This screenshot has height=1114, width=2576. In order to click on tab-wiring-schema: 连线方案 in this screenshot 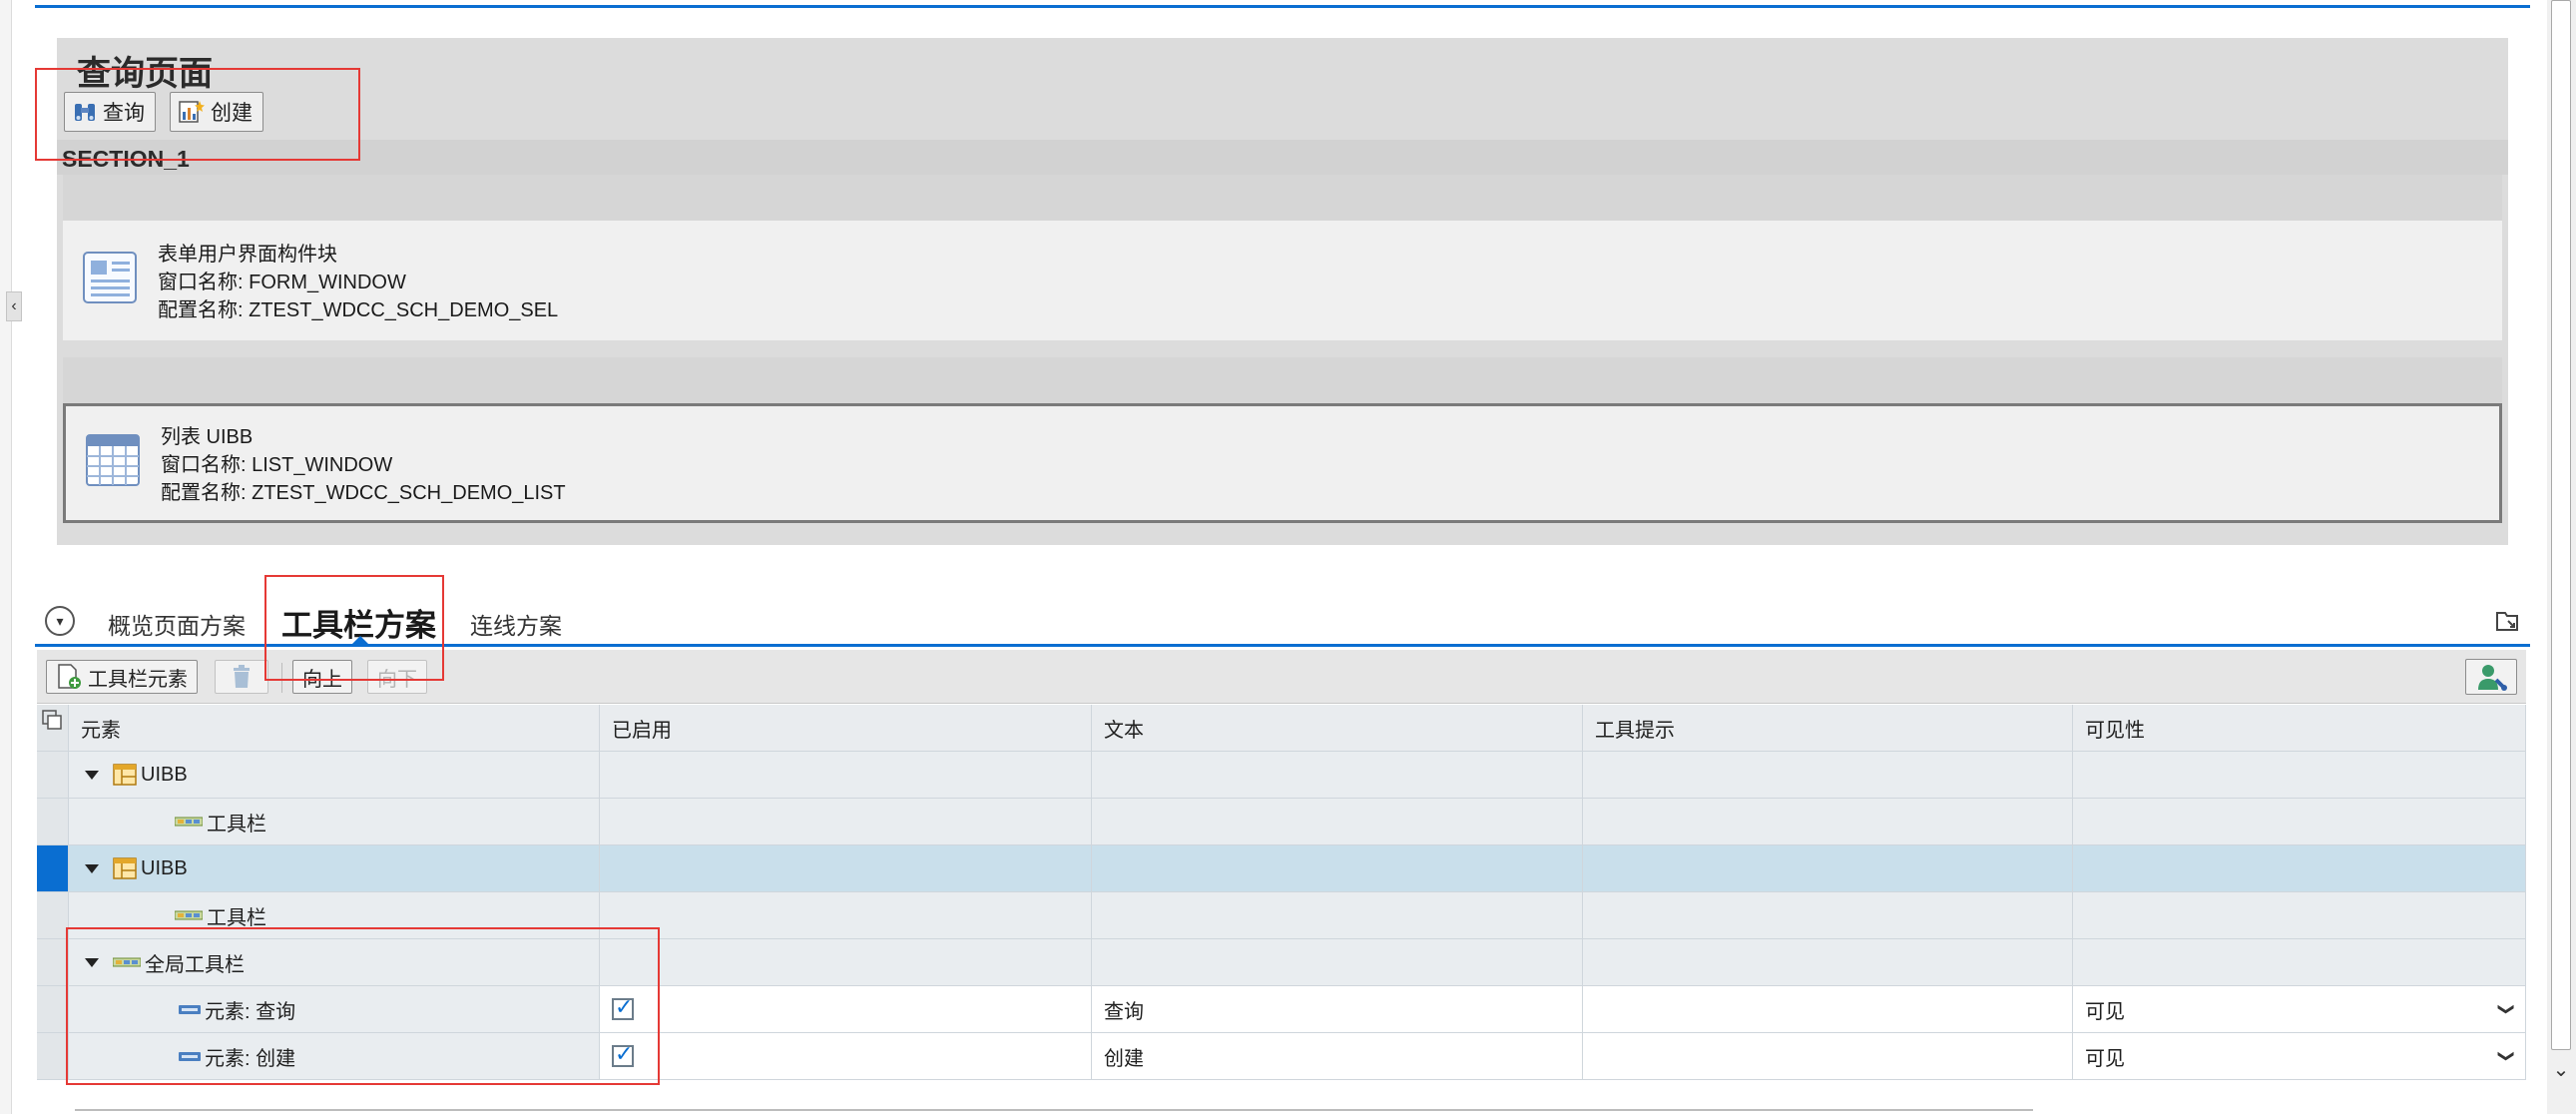, I will do `click(516, 624)`.